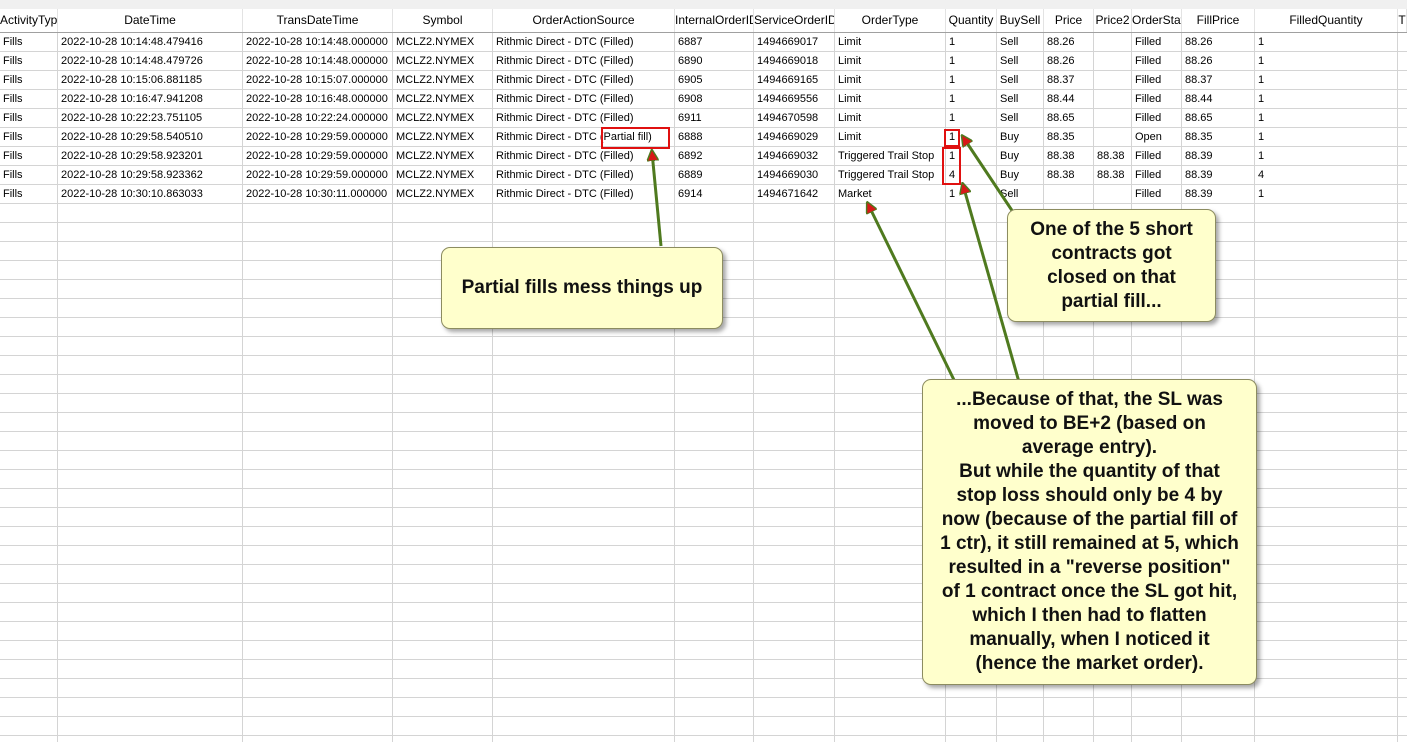 The image size is (1407, 742). I want to click on cell-internalorderid: 6890, so click(714, 61).